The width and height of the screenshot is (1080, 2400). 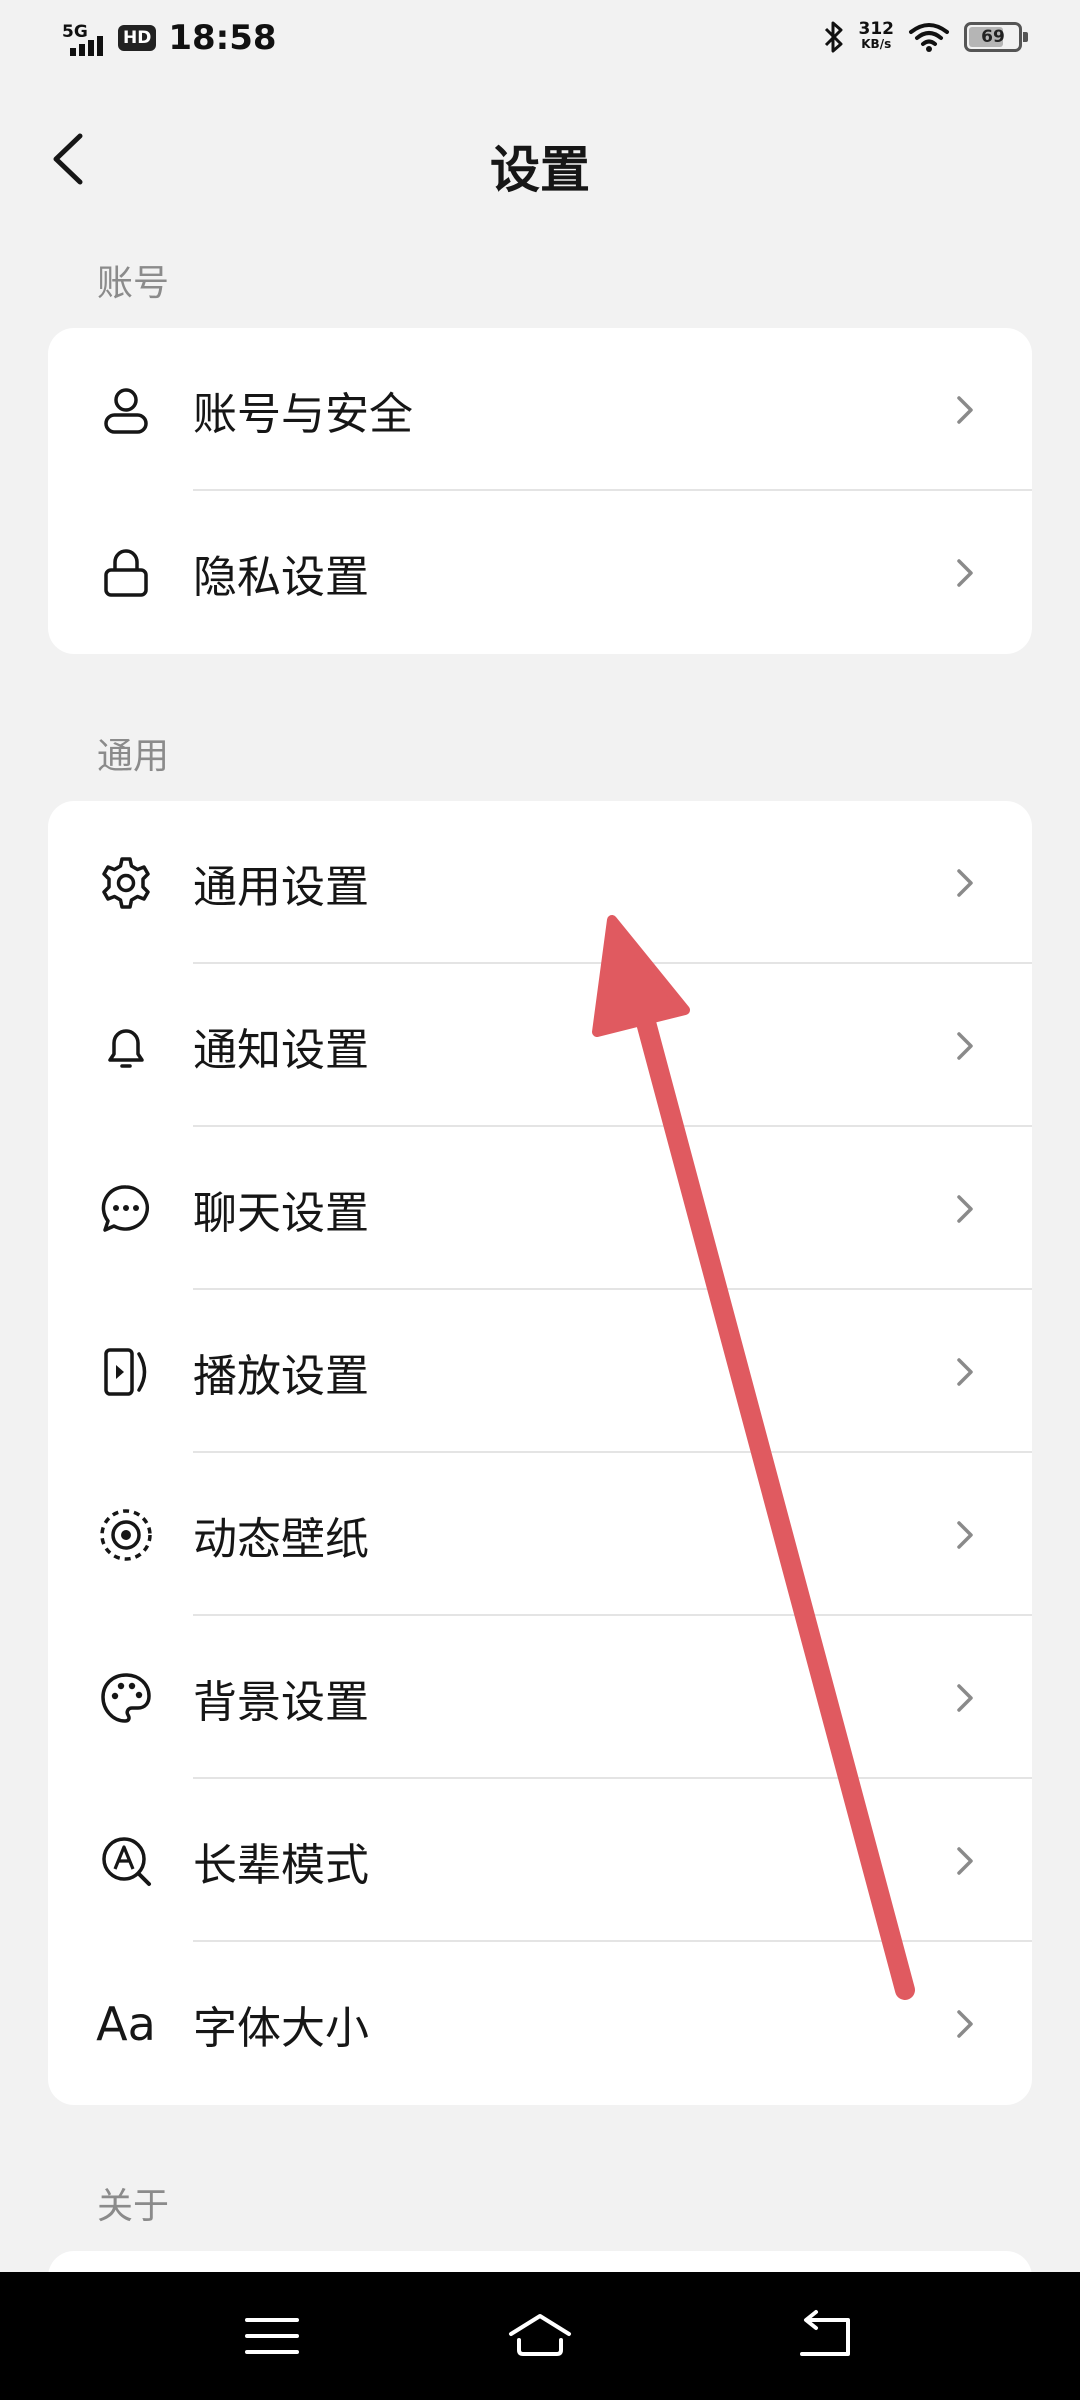 What do you see at coordinates (126, 883) in the screenshot?
I see `gear-icon` at bounding box center [126, 883].